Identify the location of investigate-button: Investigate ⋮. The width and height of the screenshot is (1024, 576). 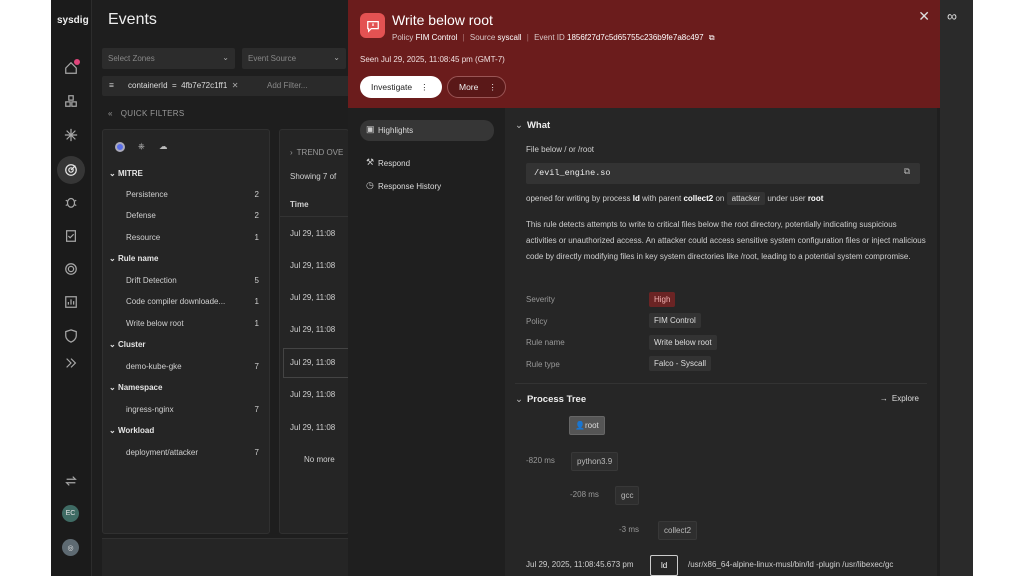
(401, 87).